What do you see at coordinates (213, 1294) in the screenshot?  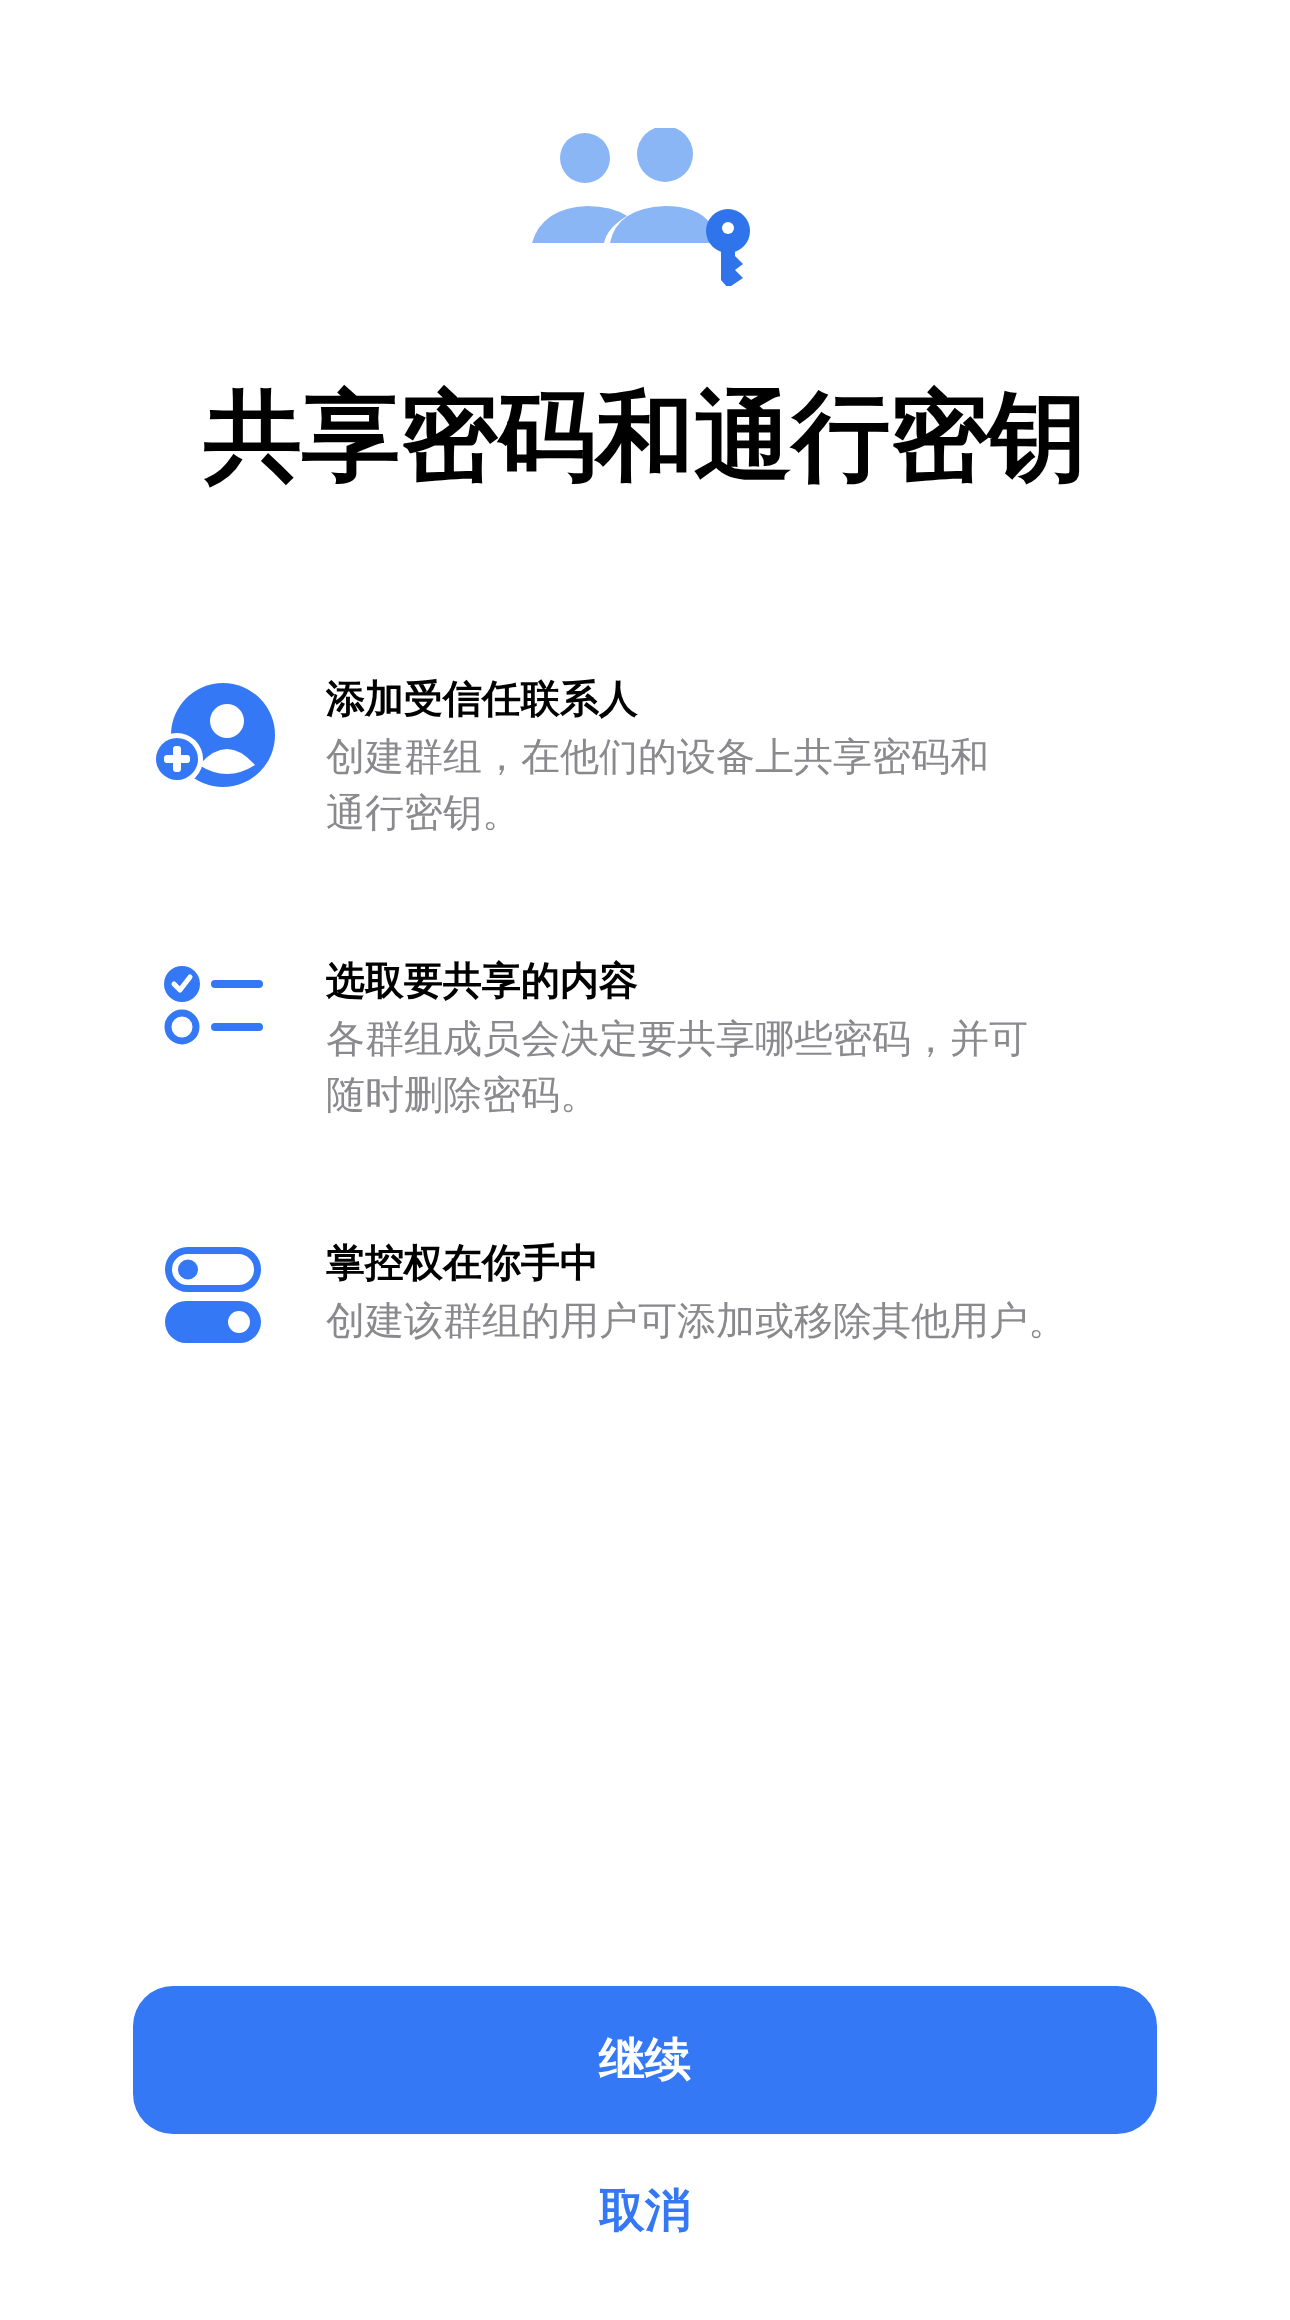 I see `toggles-icon` at bounding box center [213, 1294].